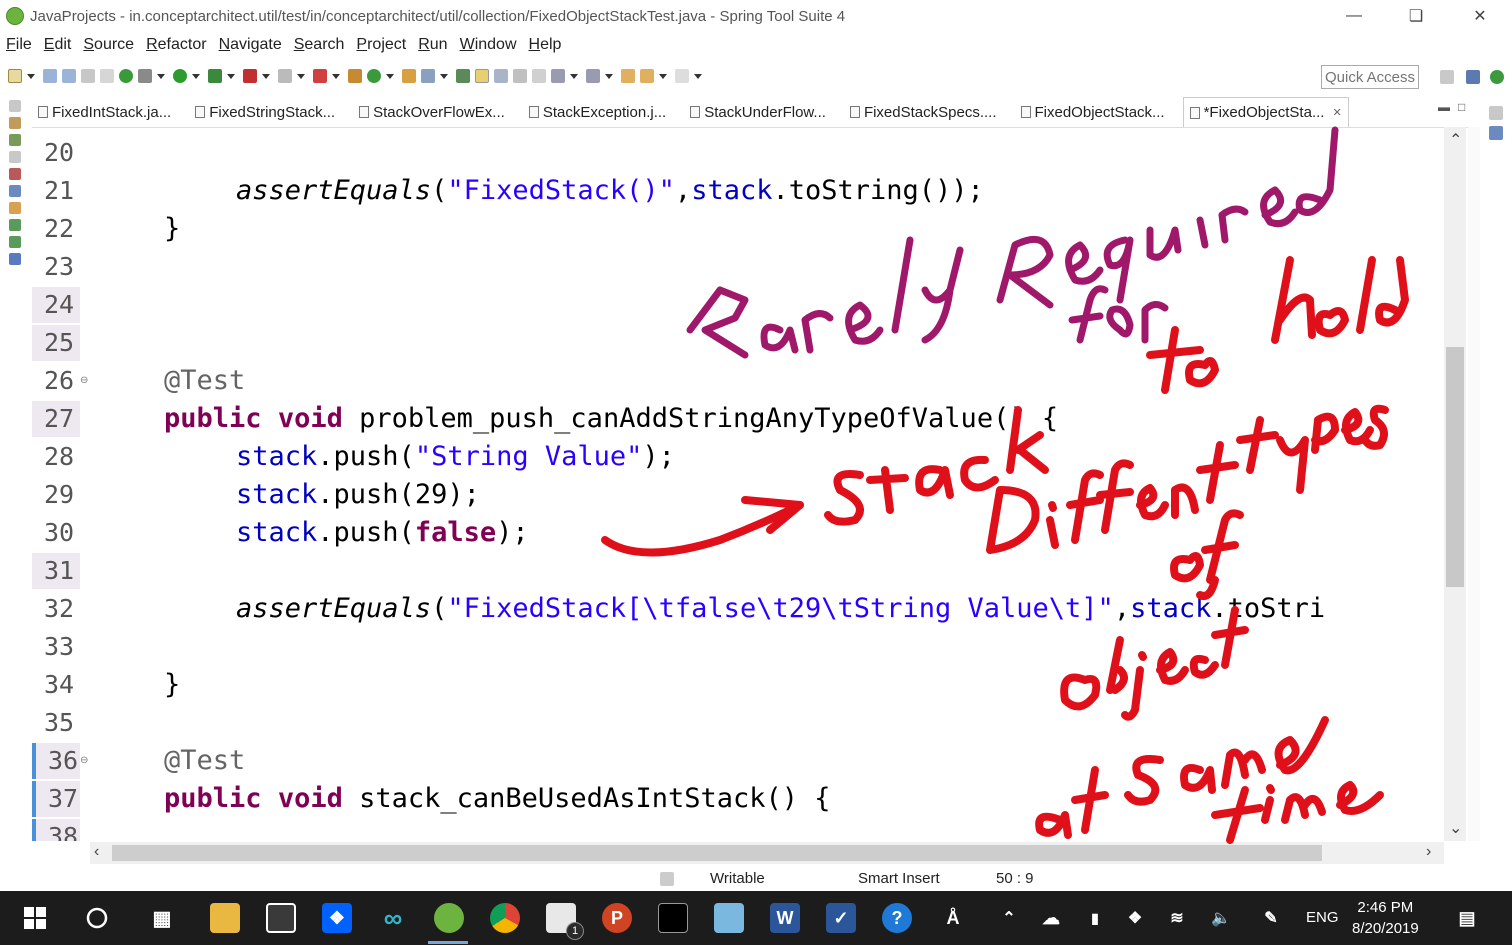  I want to click on menu-file: File, so click(19, 45).